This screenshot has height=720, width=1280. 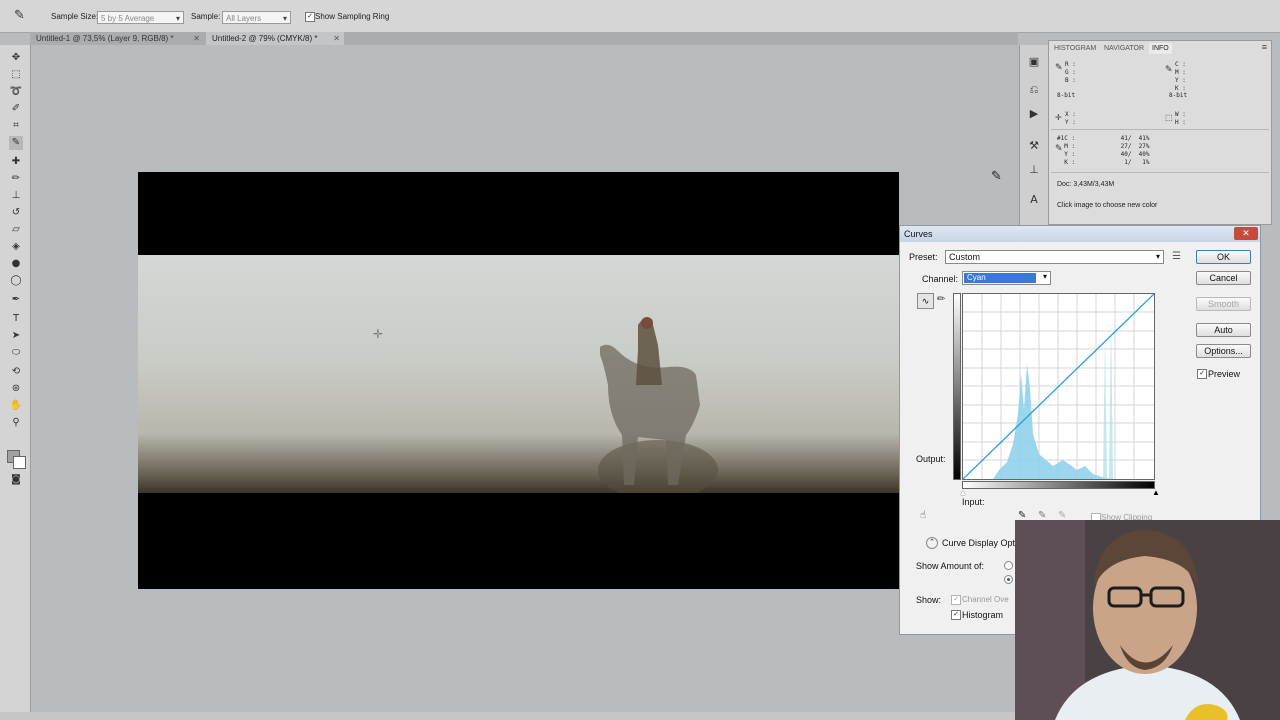 I want to click on blur-tool-icon: ●, so click(x=16, y=264).